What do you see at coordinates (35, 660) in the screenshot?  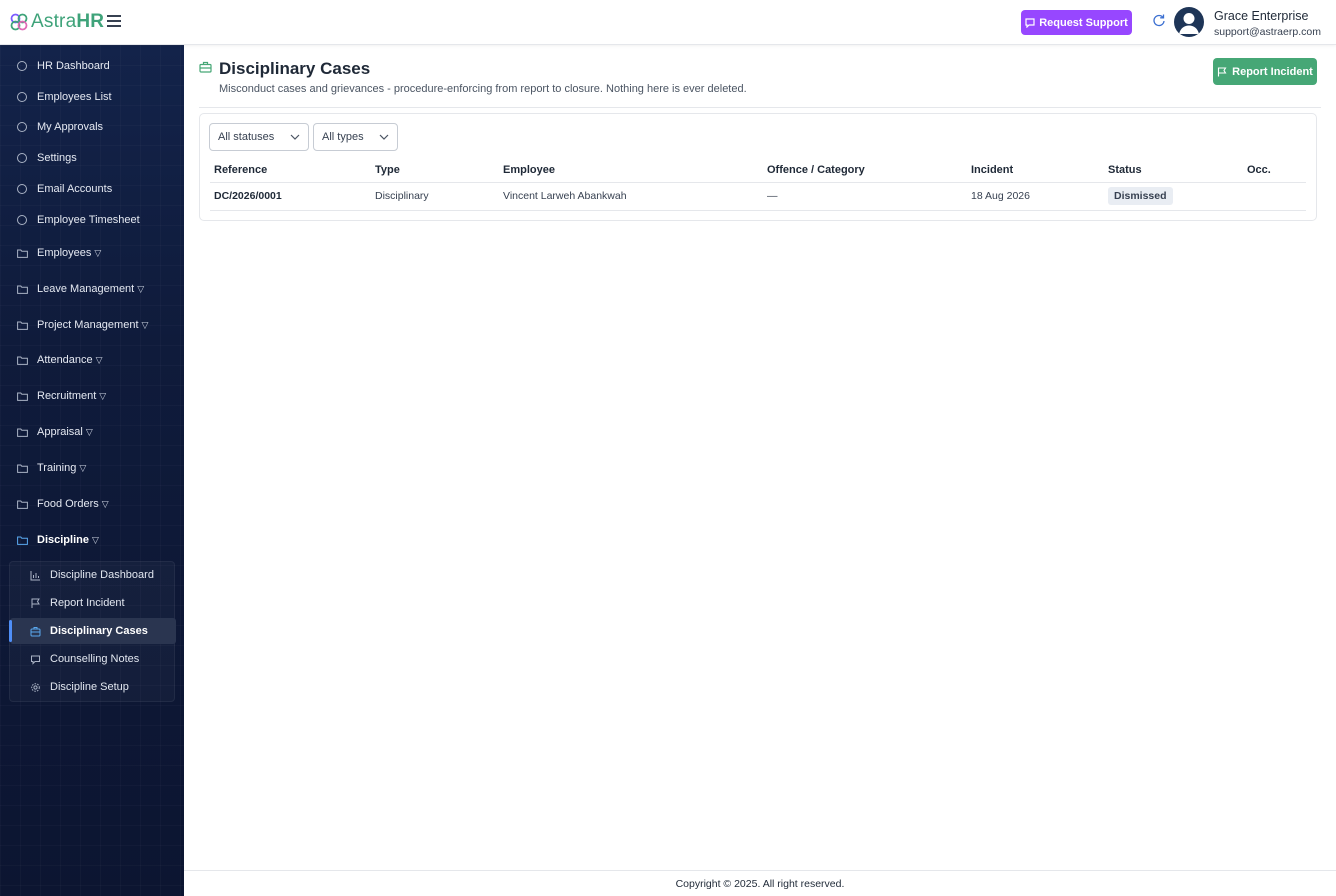 I see `chat-icon` at bounding box center [35, 660].